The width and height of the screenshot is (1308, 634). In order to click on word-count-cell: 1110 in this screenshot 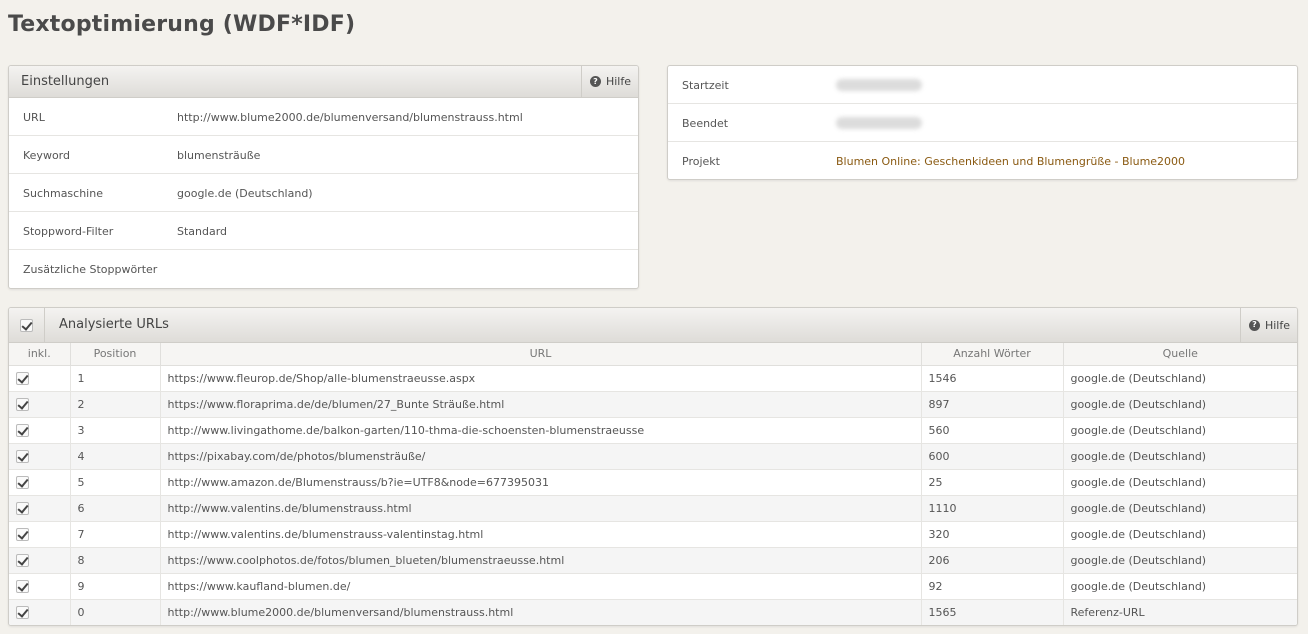, I will do `click(992, 508)`.